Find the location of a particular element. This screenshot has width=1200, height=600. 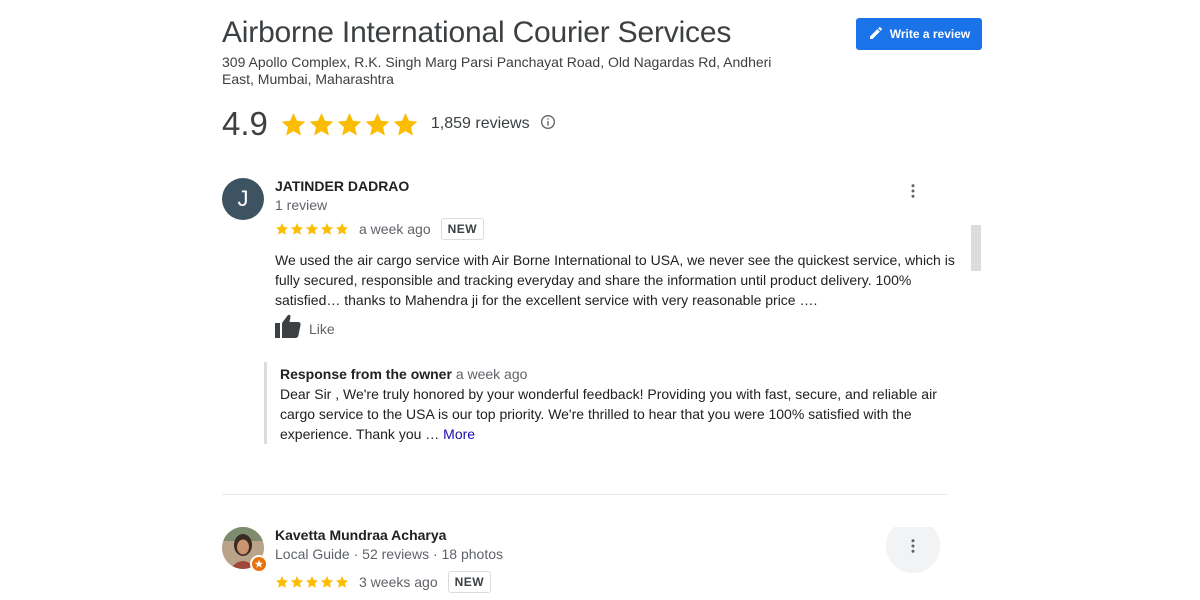

like-button: Like is located at coordinates (305, 328).